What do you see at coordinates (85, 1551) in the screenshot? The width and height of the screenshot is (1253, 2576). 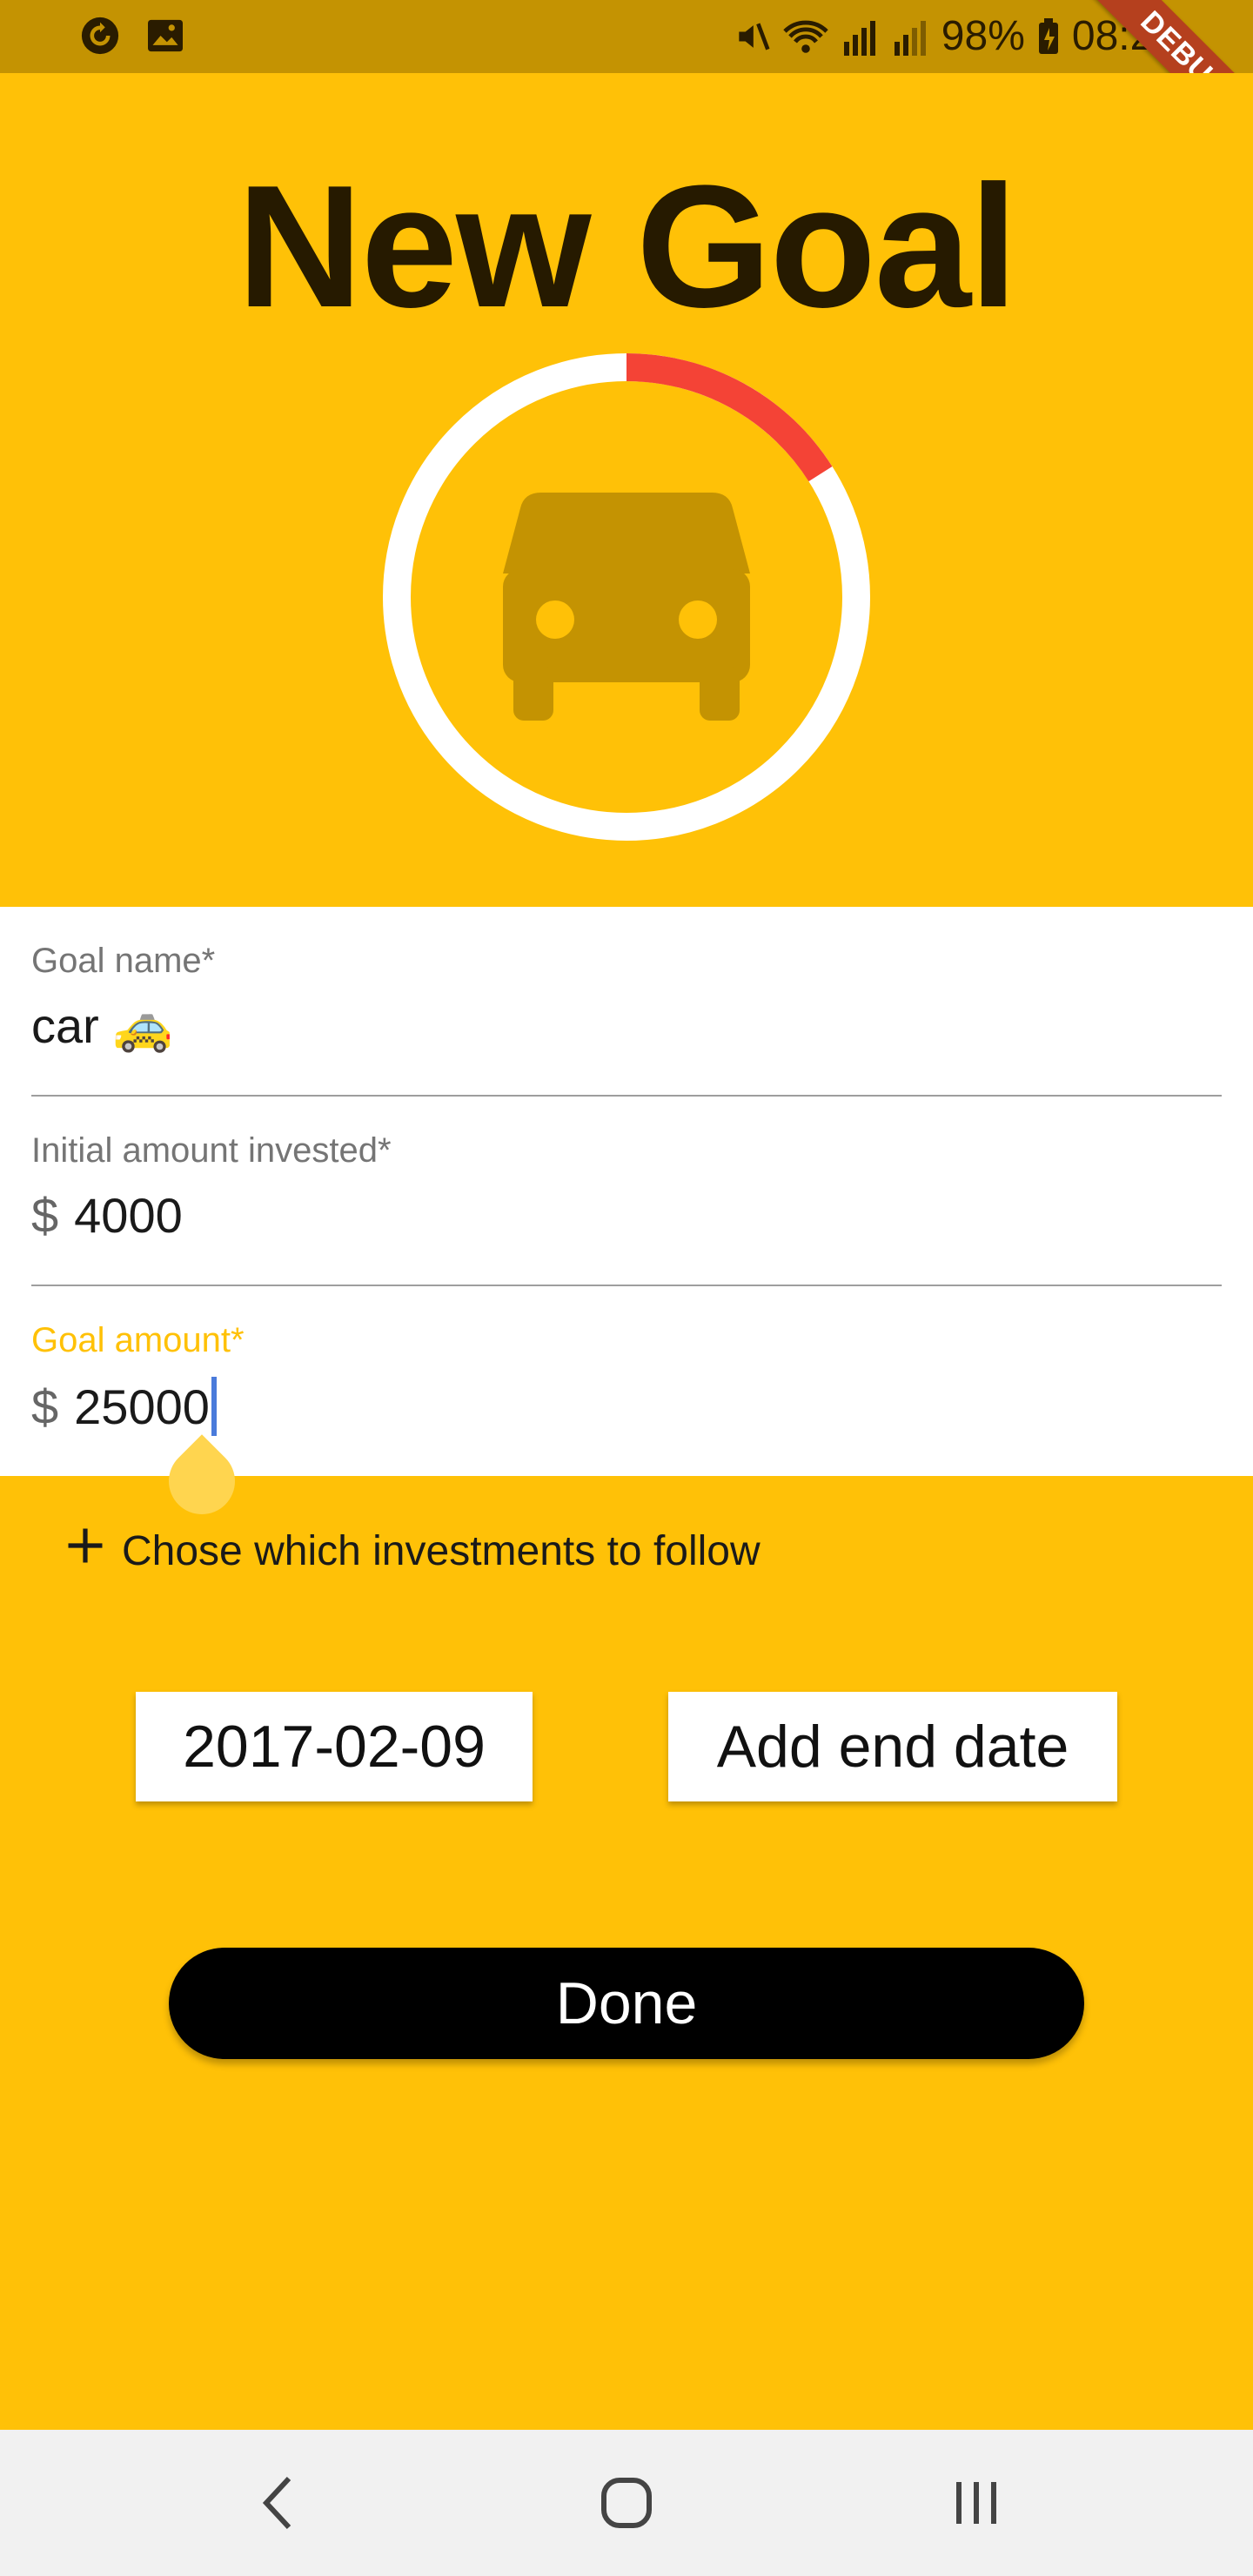 I see `plus-icon` at bounding box center [85, 1551].